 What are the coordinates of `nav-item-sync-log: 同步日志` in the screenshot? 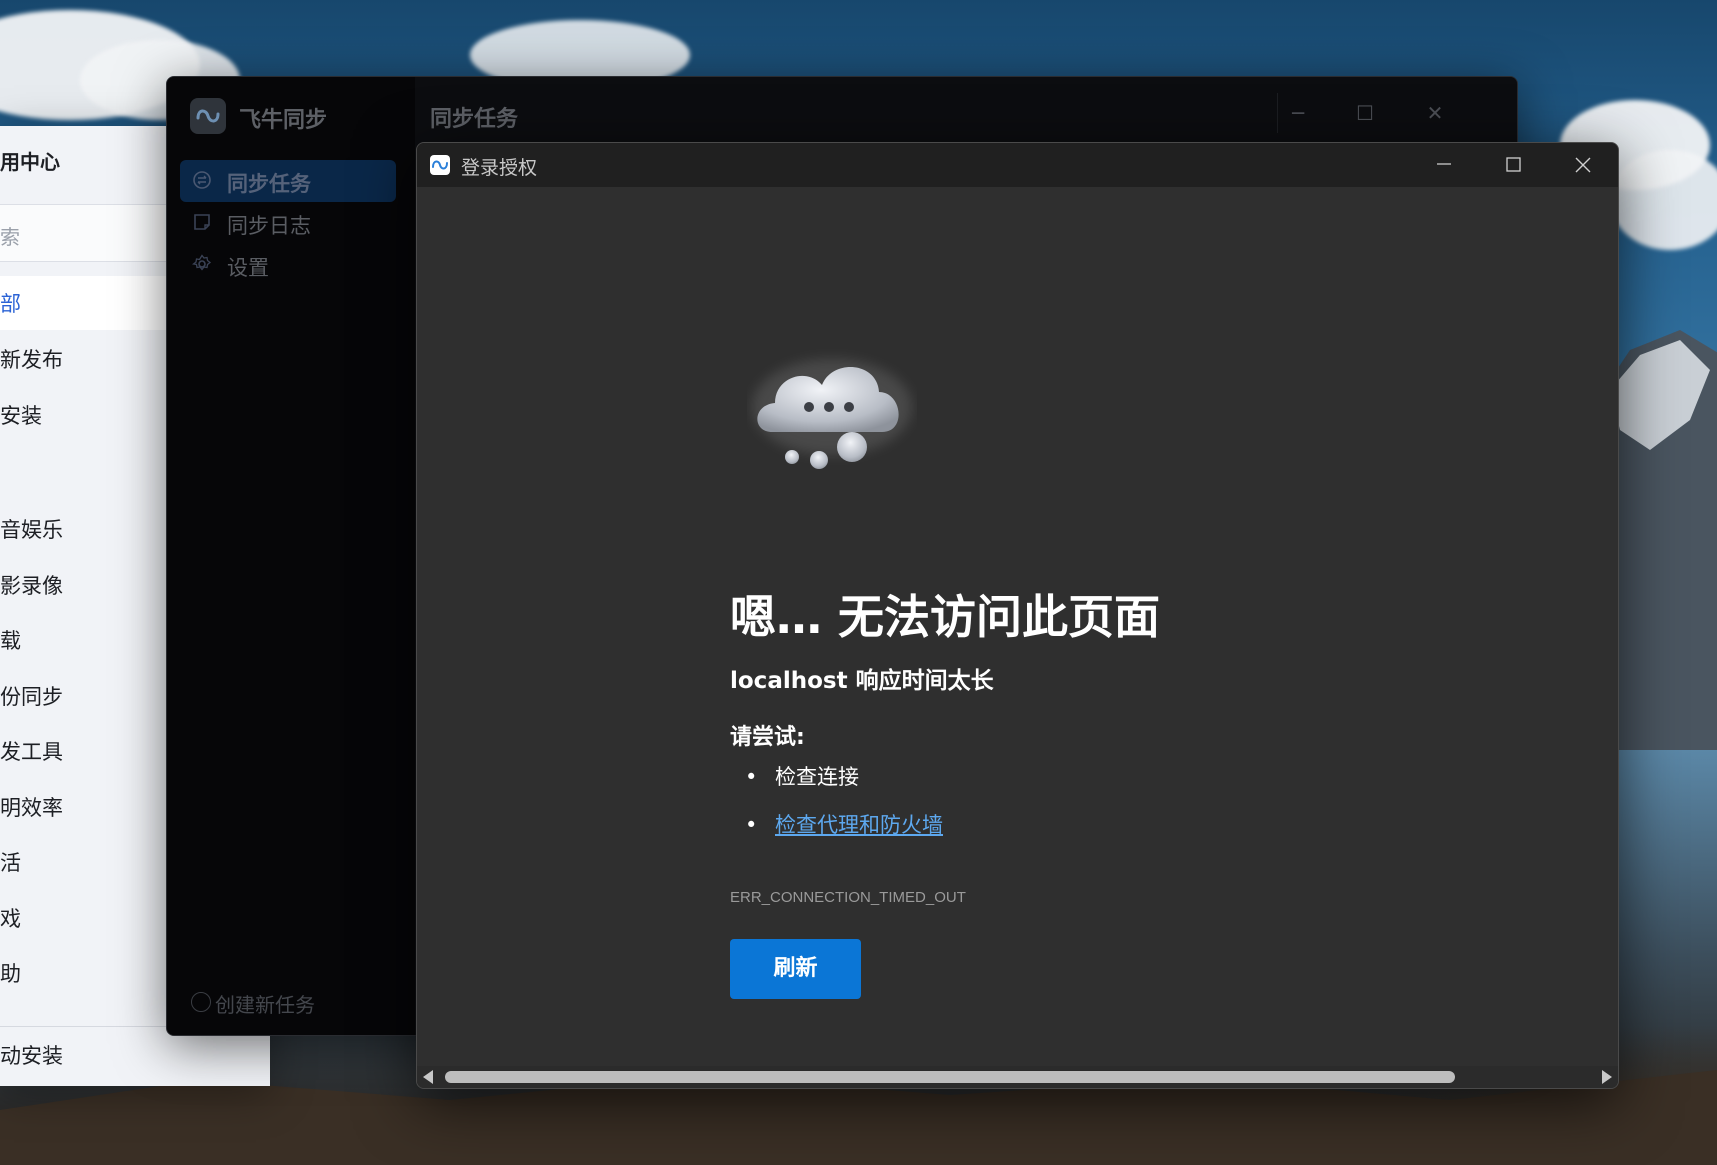 It's located at (288, 223).